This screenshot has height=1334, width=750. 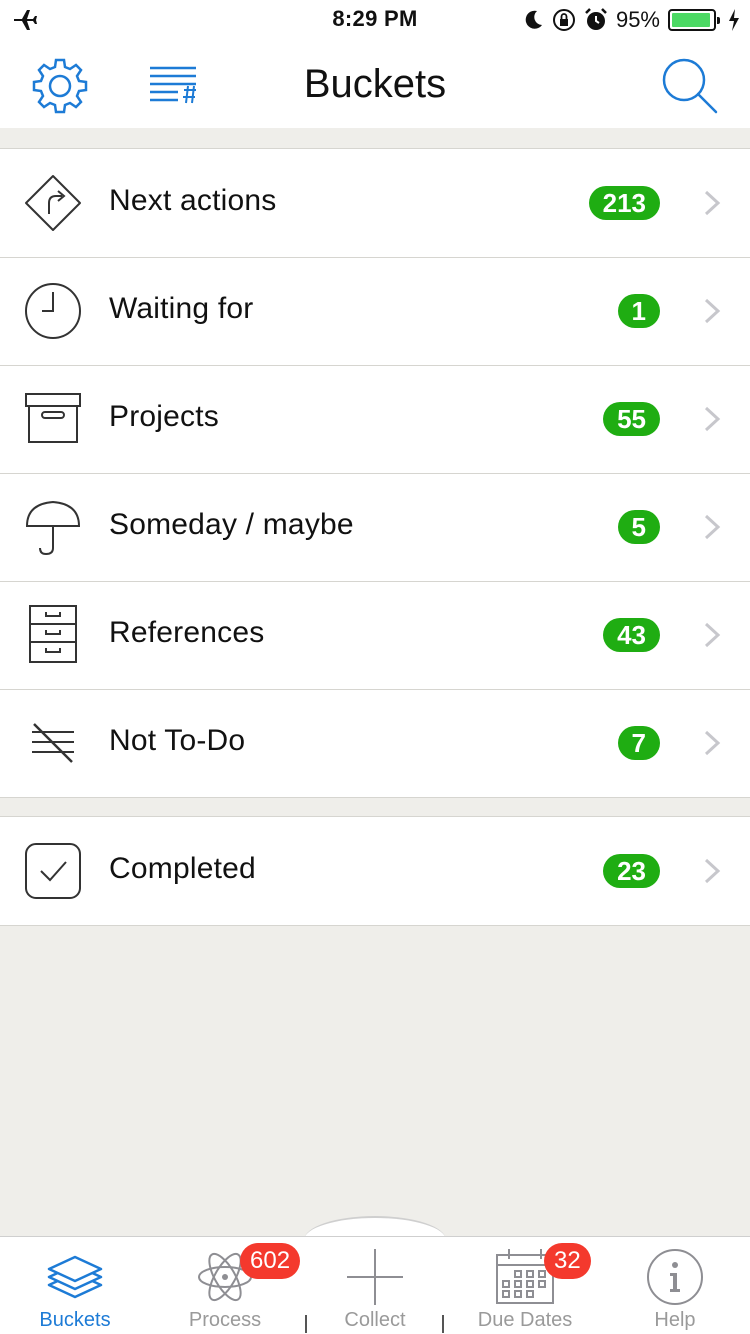 I want to click on strike-lines-icon, so click(x=53, y=743).